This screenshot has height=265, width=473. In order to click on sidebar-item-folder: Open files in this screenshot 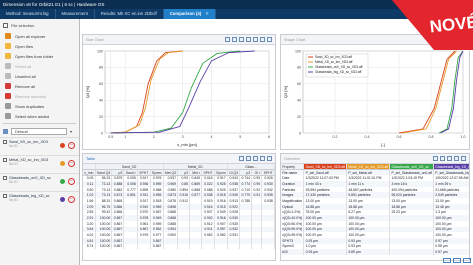, I will do `click(39, 46)`.